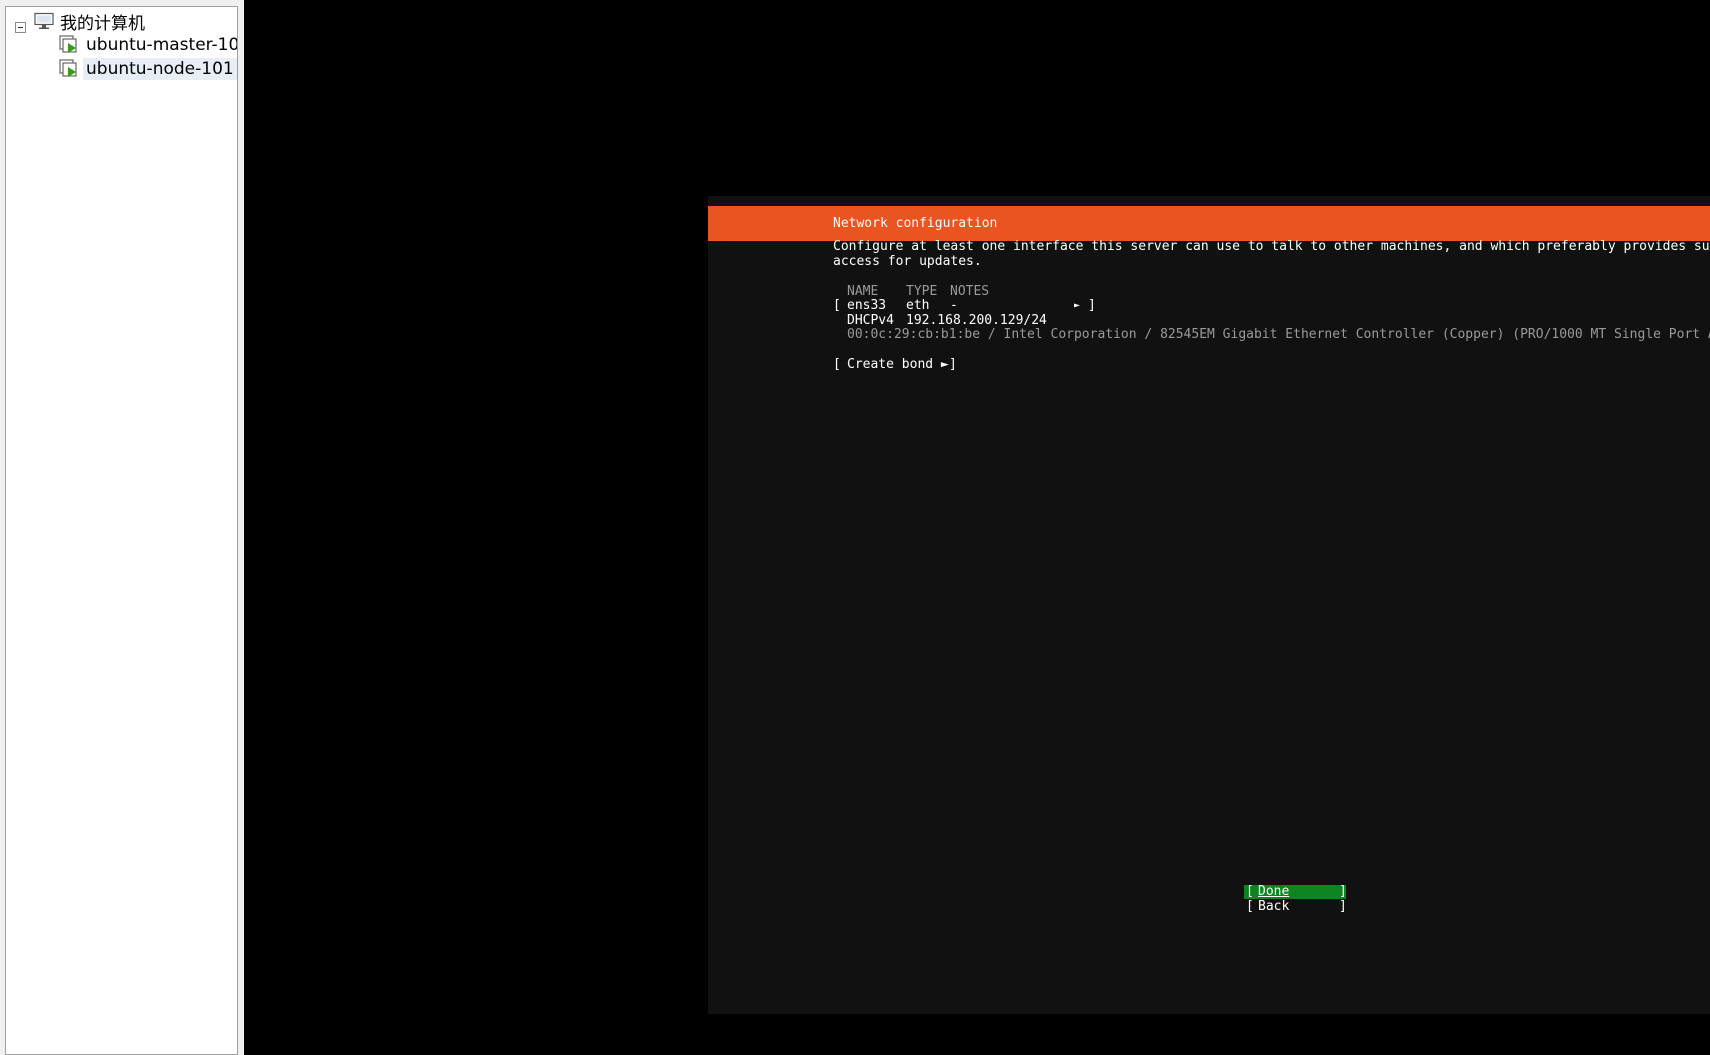  I want to click on tree-item-ubuntu-node: ubuntu-node-101, so click(148, 69).